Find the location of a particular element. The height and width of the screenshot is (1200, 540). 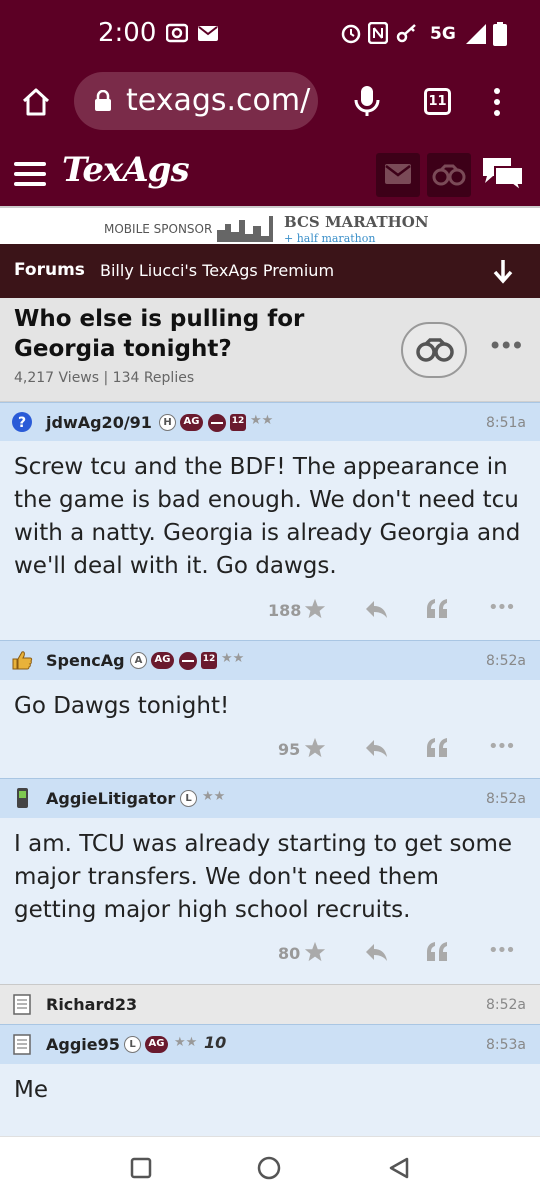

username: SpencAg is located at coordinates (85, 660).